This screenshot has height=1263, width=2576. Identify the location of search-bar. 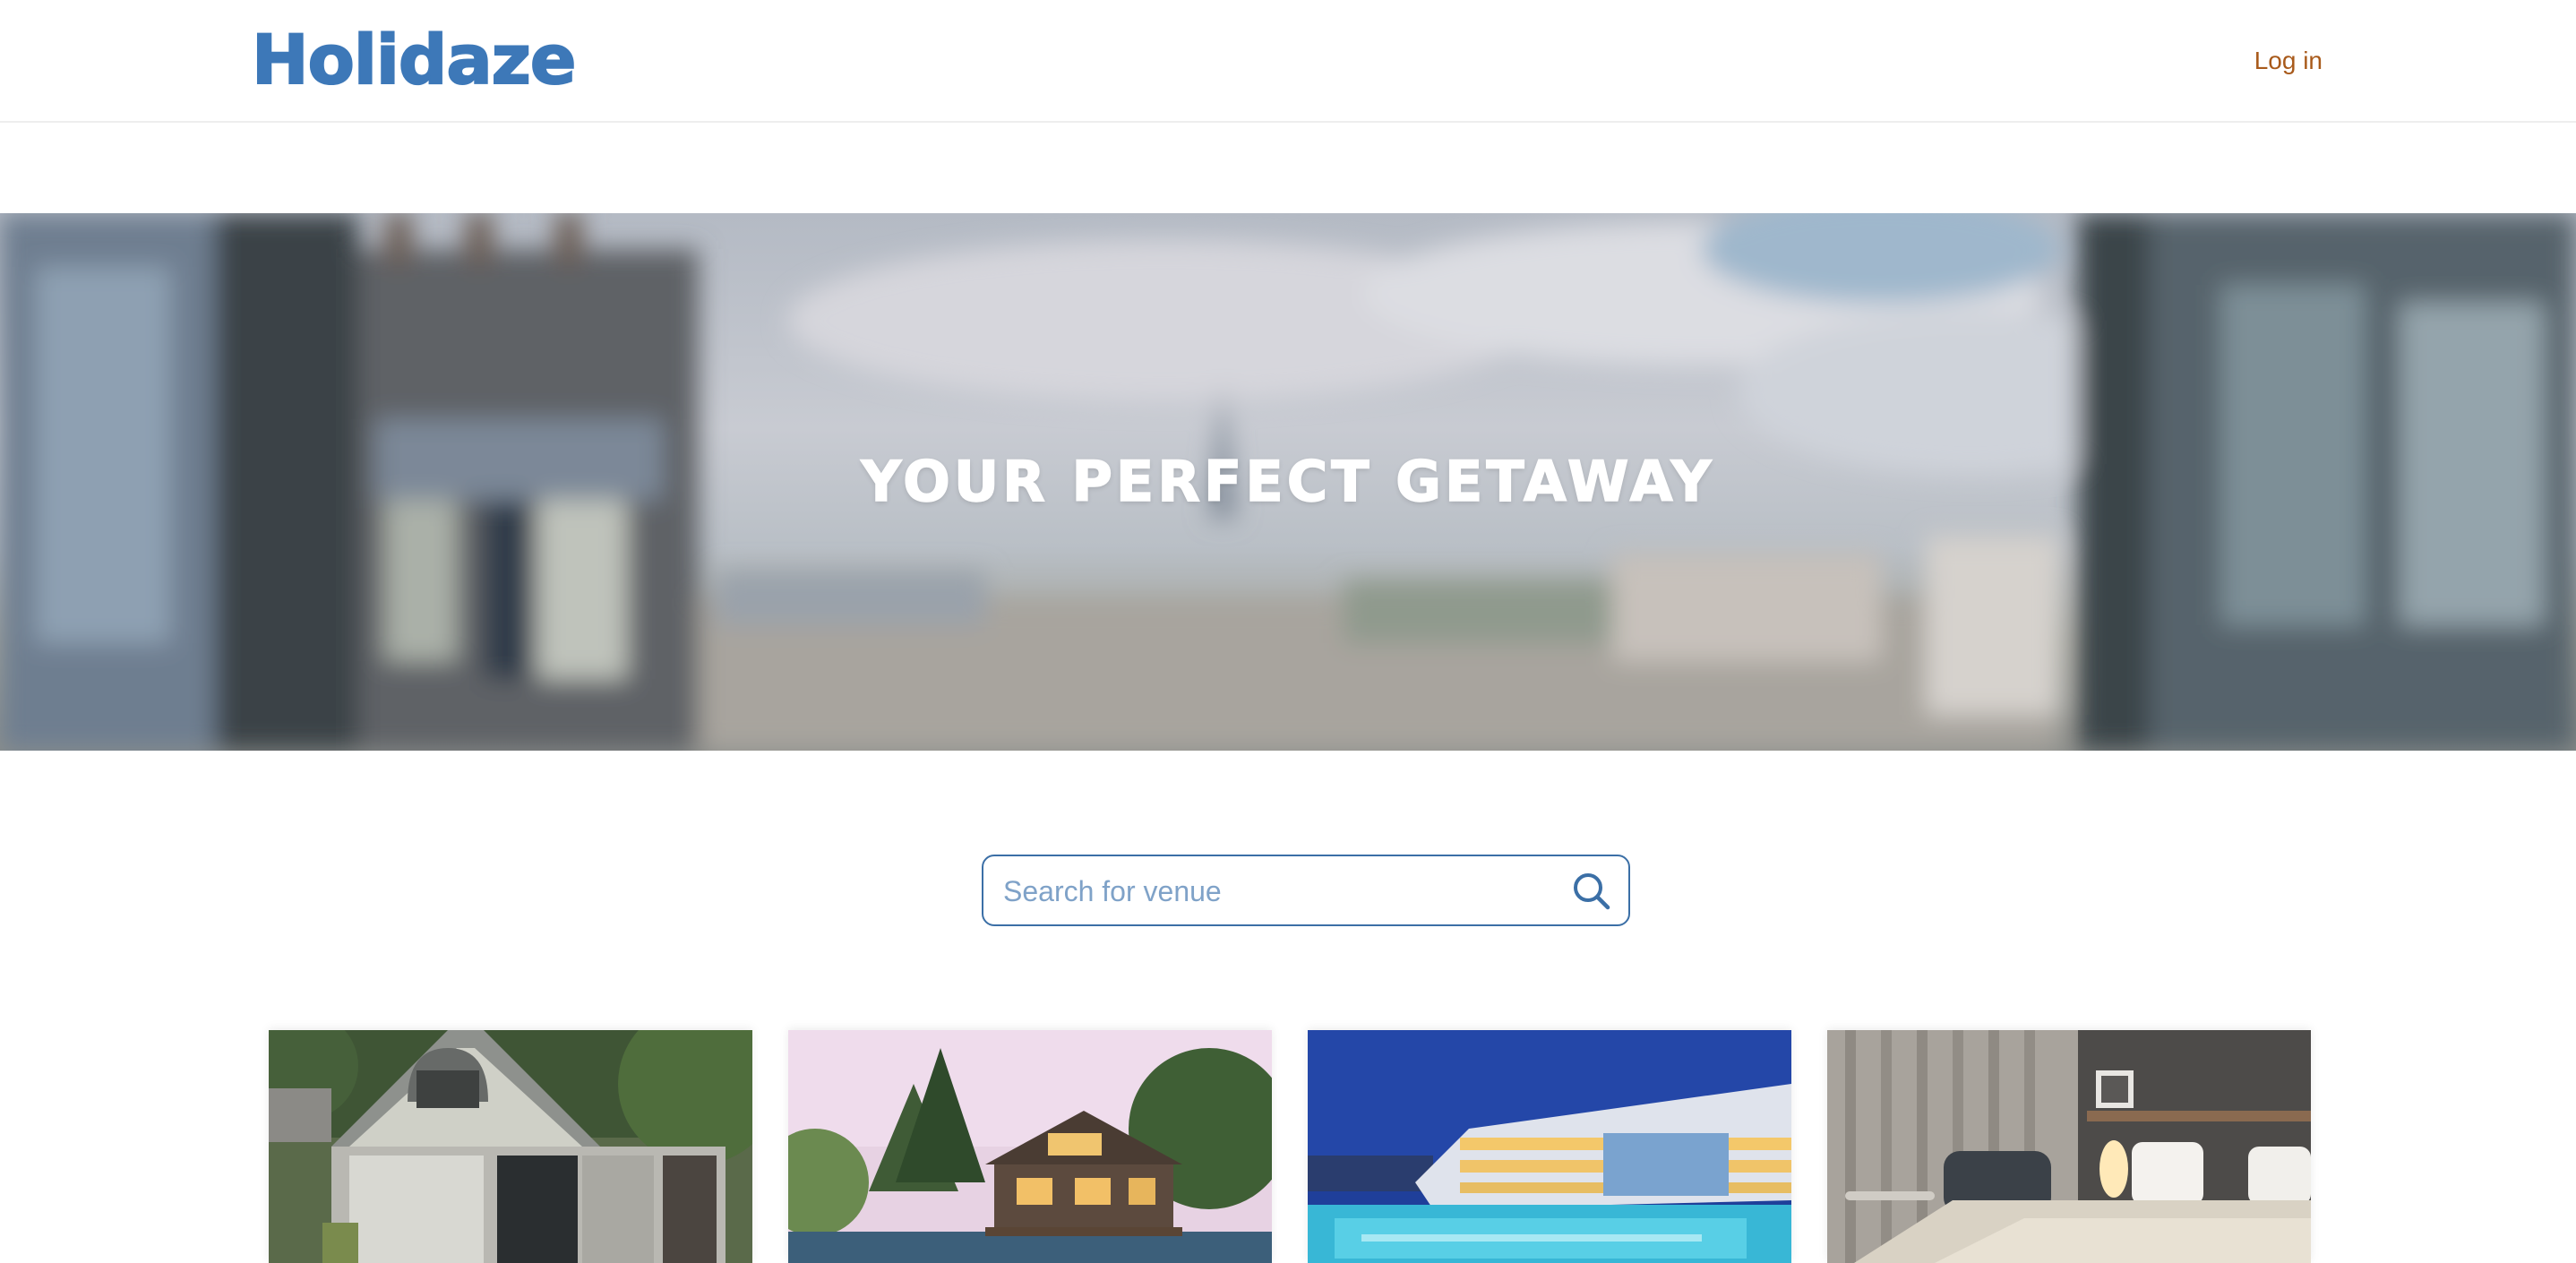
(1306, 890).